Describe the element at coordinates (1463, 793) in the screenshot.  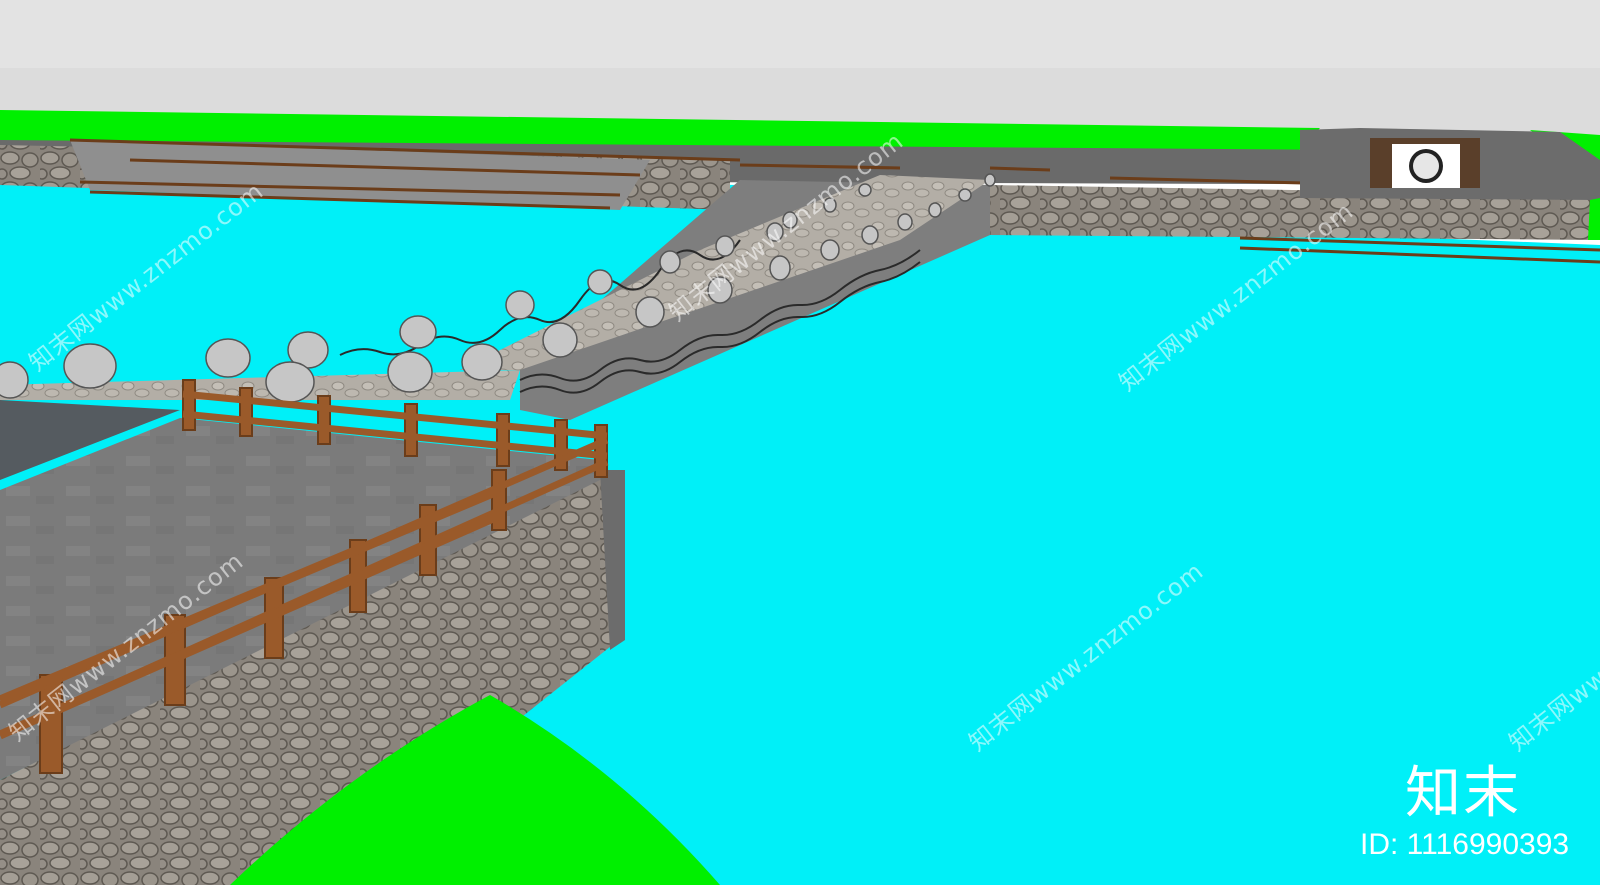
I see `watermark-logo: 知末` at that location.